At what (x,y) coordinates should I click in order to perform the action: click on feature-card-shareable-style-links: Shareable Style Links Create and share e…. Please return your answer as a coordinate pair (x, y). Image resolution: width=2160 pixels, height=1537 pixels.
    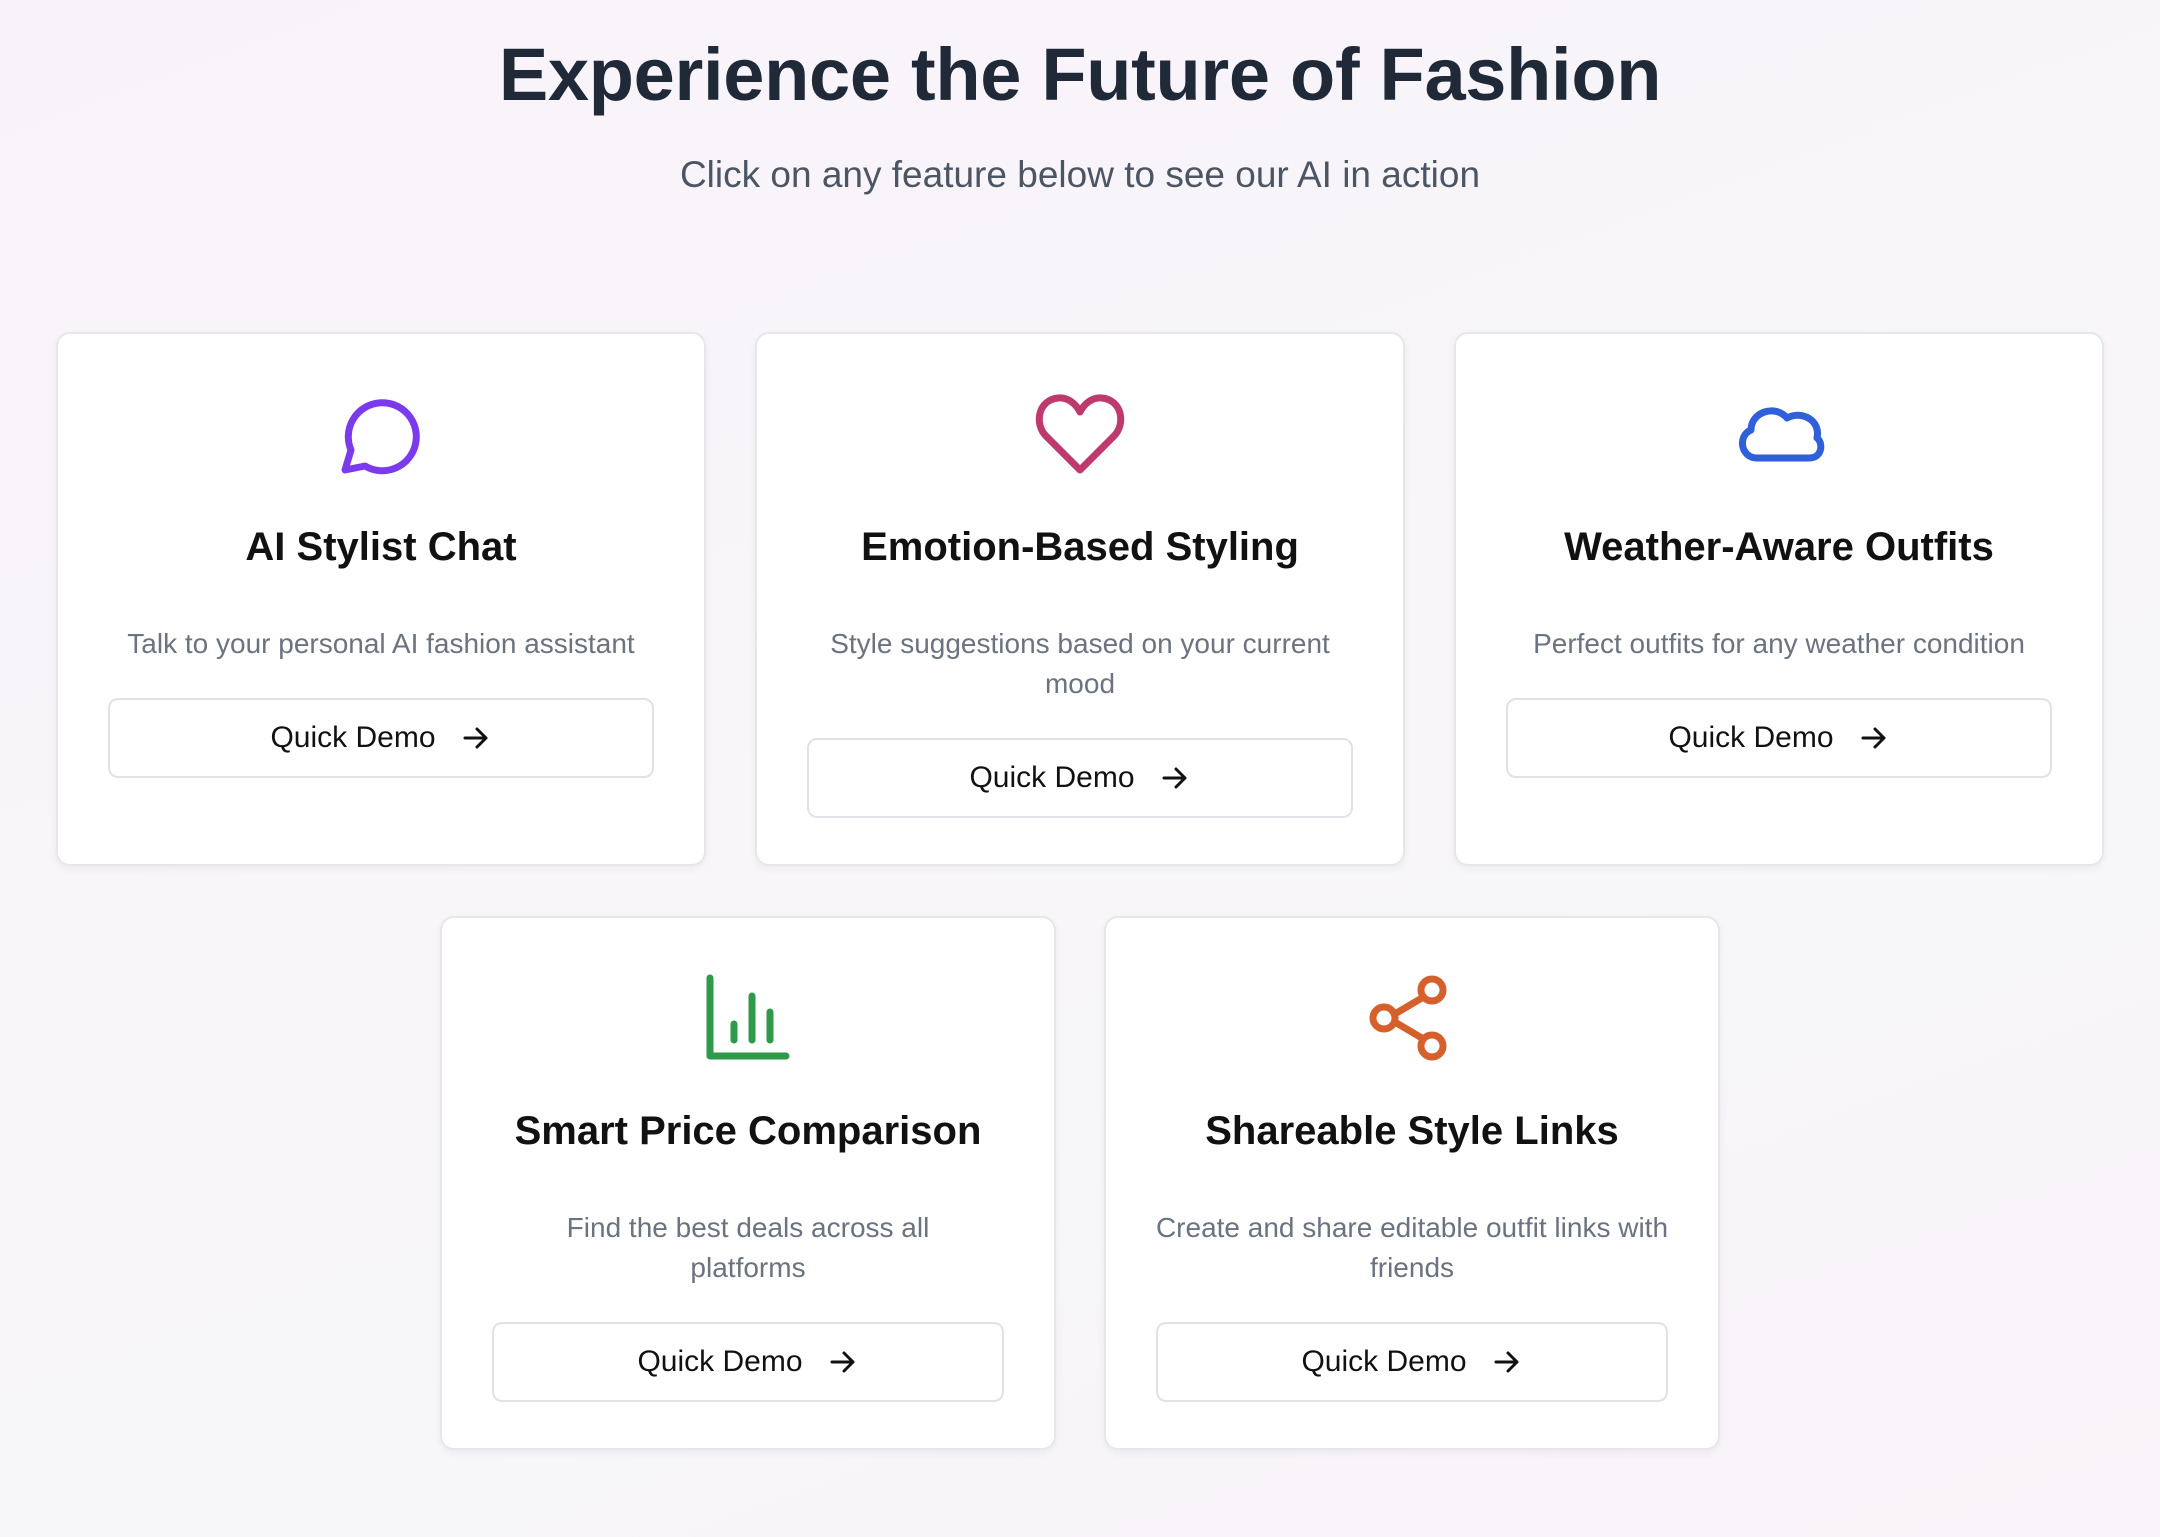
    Looking at the image, I should click on (1412, 1183).